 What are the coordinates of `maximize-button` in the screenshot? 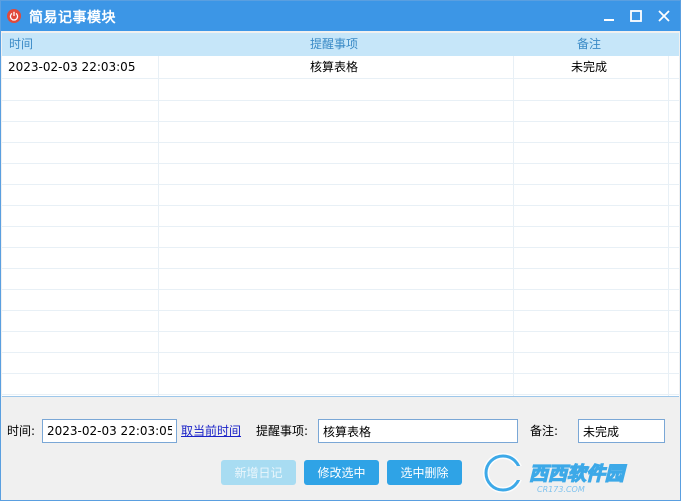 It's located at (636, 16).